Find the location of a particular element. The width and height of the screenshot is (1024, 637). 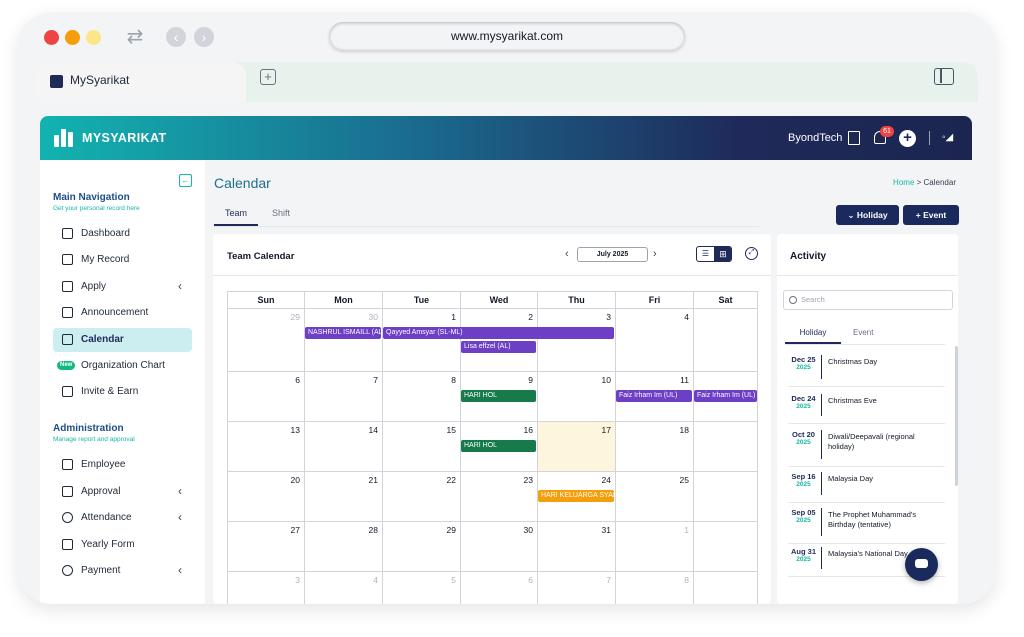

calendar-event: Qayyed Amsyar (SL-ML) is located at coordinates (498, 333).